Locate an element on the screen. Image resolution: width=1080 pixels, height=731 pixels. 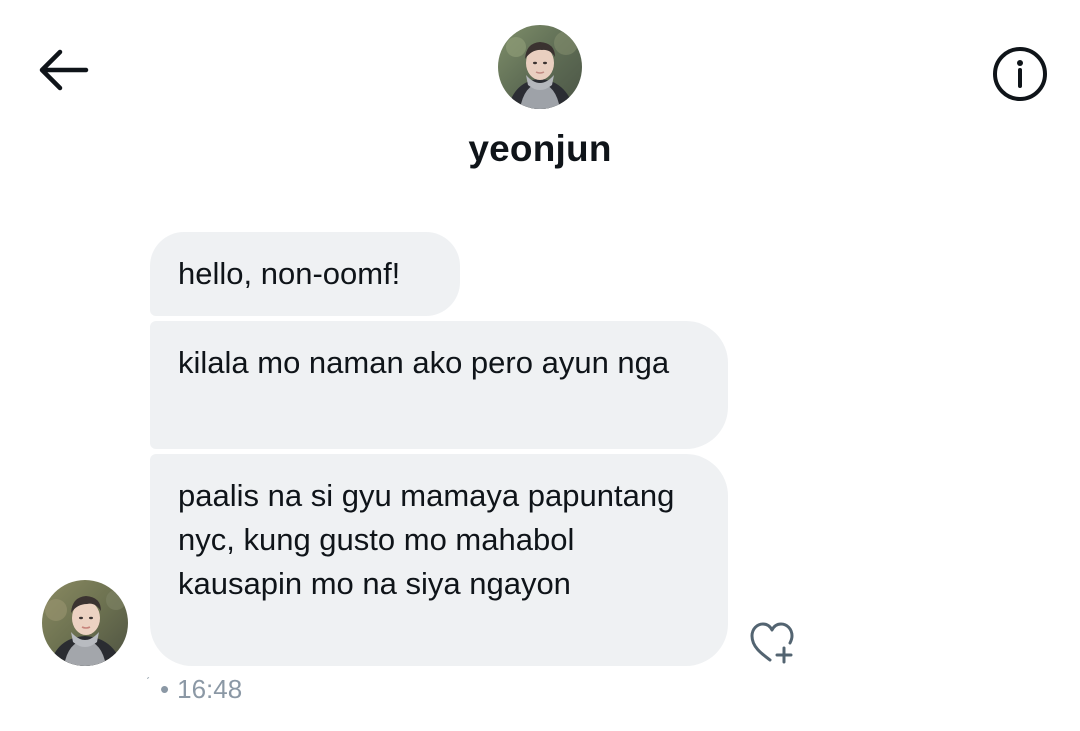
conversation-title: yeonjun is located at coordinates (540, 148).